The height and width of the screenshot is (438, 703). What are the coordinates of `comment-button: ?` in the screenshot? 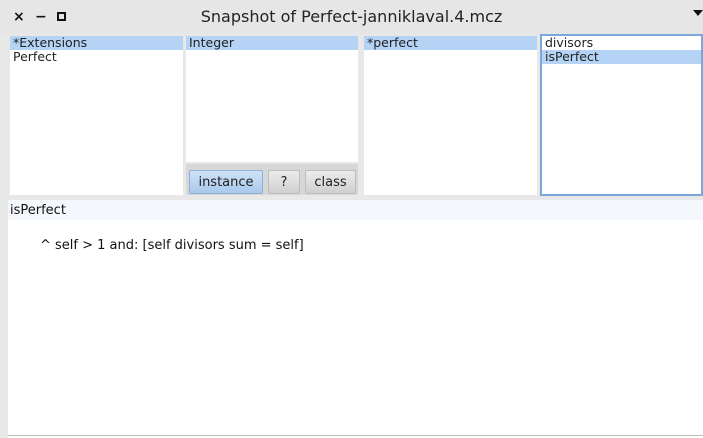 It's located at (284, 182).